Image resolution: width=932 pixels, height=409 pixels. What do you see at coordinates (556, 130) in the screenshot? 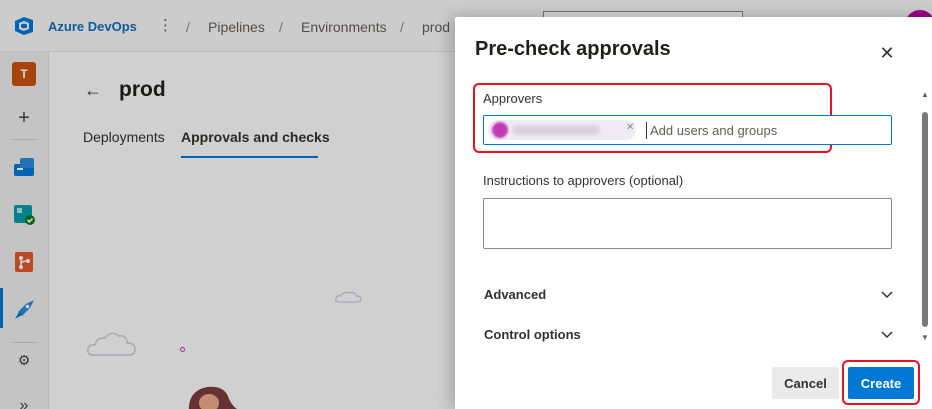
I see `approver-name-redacted` at bounding box center [556, 130].